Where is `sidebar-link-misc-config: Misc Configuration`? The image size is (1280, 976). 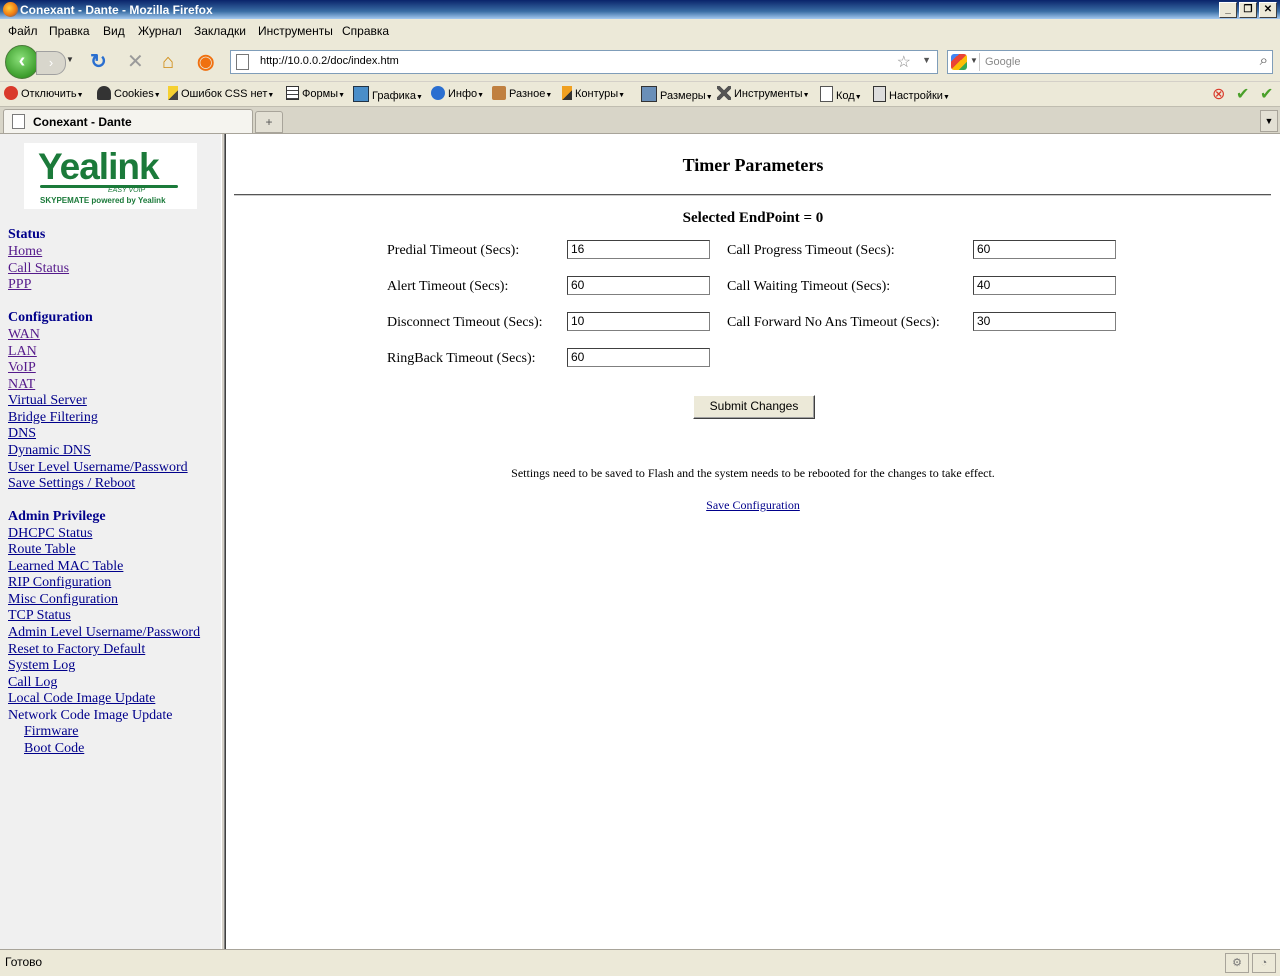
sidebar-link-misc-config: Misc Configuration is located at coordinates (63, 600).